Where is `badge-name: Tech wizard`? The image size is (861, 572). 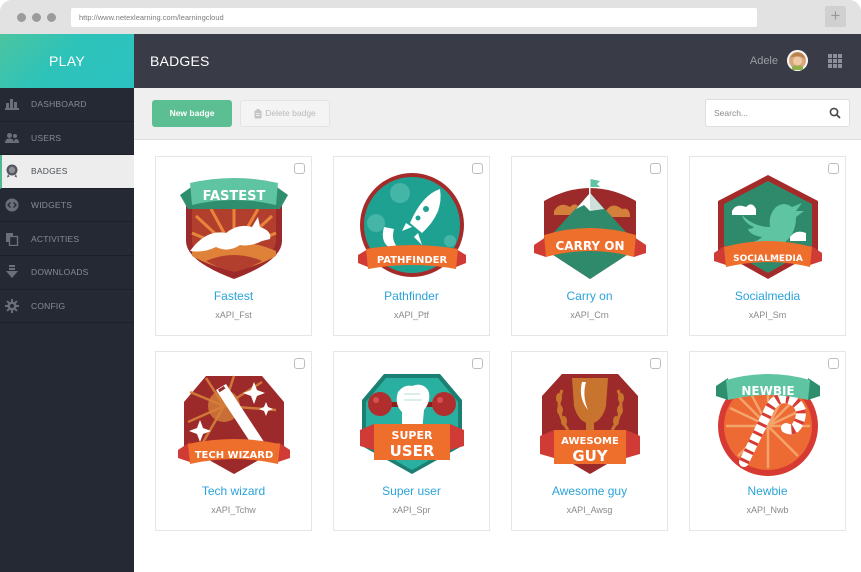 badge-name: Tech wizard is located at coordinates (233, 491).